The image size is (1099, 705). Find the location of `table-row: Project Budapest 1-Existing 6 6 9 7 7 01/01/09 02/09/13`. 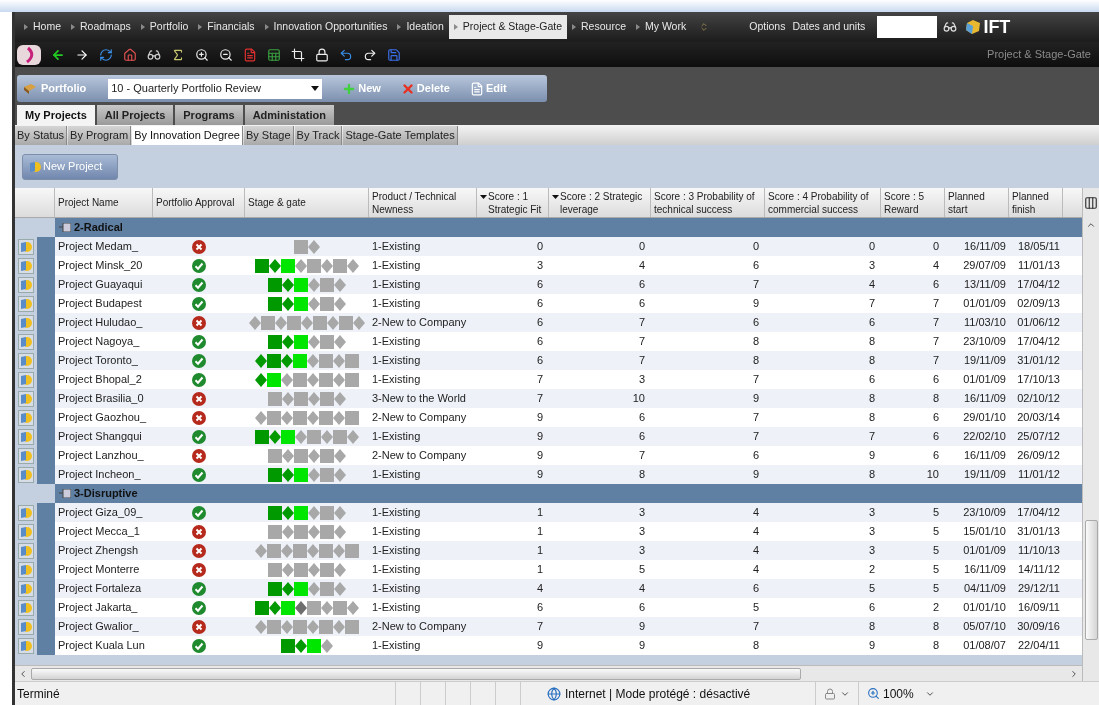

table-row: Project Budapest 1-Existing 6 6 9 7 7 01/01/09 02/09/13 is located at coordinates (548, 303).